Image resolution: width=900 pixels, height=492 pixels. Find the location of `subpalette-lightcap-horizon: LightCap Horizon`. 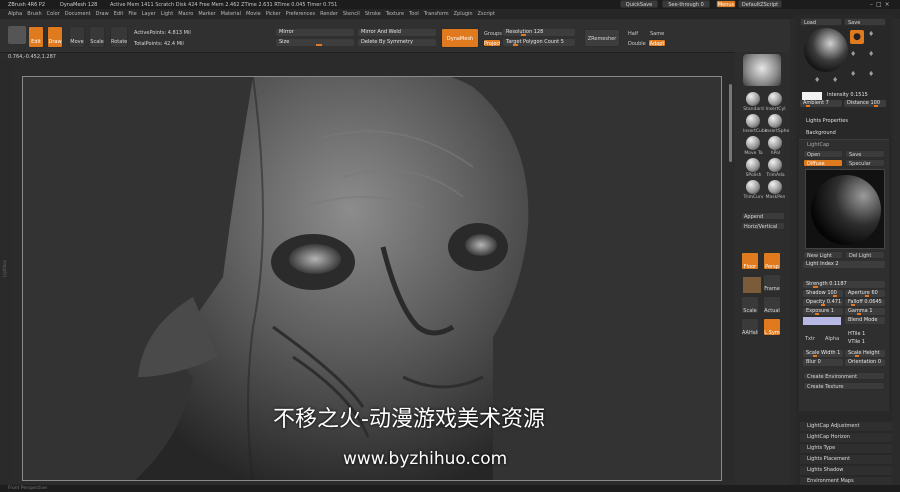

subpalette-lightcap-horizon: LightCap Horizon is located at coordinates (846, 437).